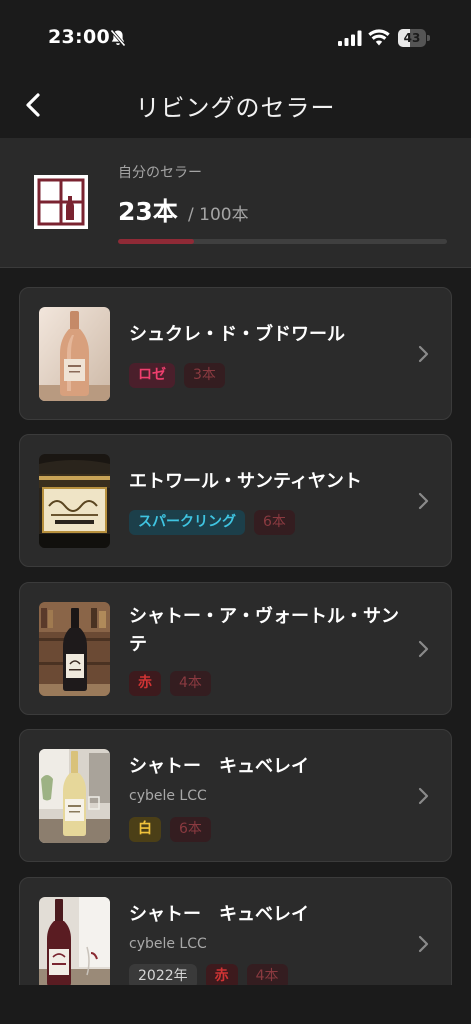 The height and width of the screenshot is (1024, 471). I want to click on wine-card: シャトー・ア・ヴォートル・サンテ 赤 4本, so click(235, 648).